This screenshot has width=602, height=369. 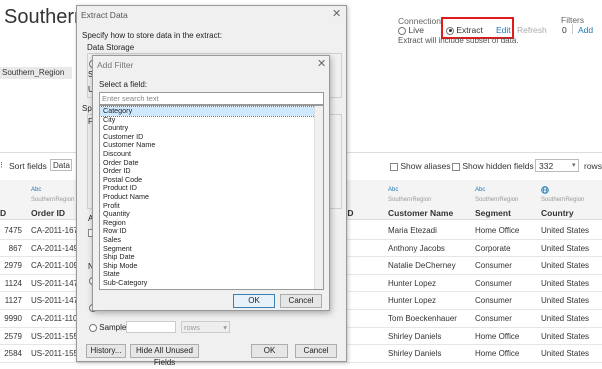 What do you see at coordinates (402, 30) in the screenshot?
I see `live-radio-icon` at bounding box center [402, 30].